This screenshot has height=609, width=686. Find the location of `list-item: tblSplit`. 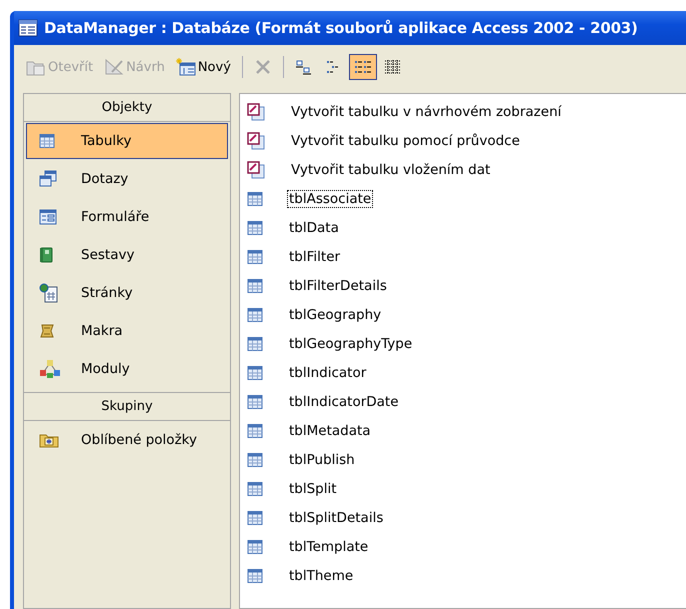

list-item: tblSplit is located at coordinates (313, 489).